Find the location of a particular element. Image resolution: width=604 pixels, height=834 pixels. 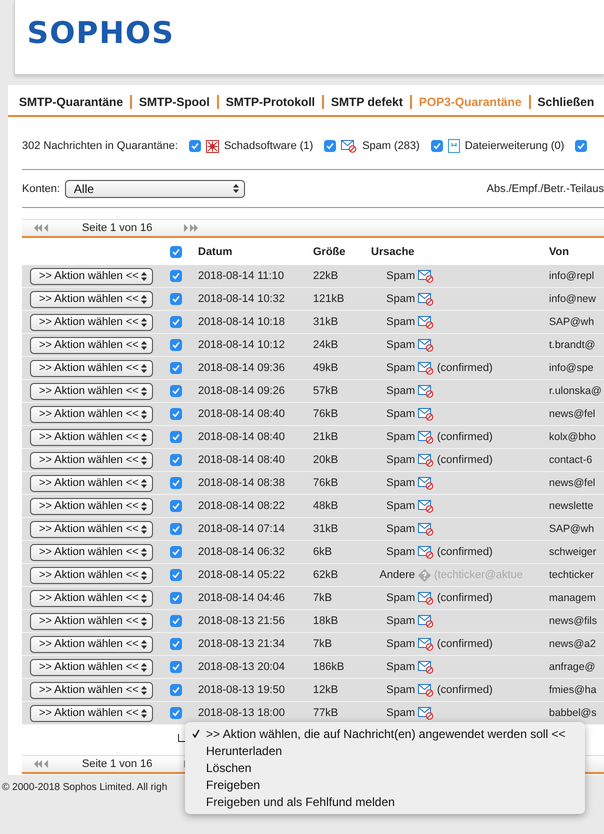

size-cell-text: 57kB is located at coordinates (326, 391).